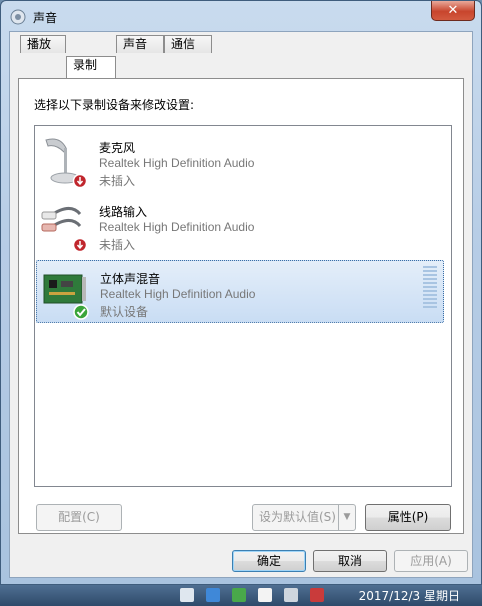 This screenshot has width=482, height=606. Describe the element at coordinates (346, 517) in the screenshot. I see `chevron-down-icon: ▼` at that location.